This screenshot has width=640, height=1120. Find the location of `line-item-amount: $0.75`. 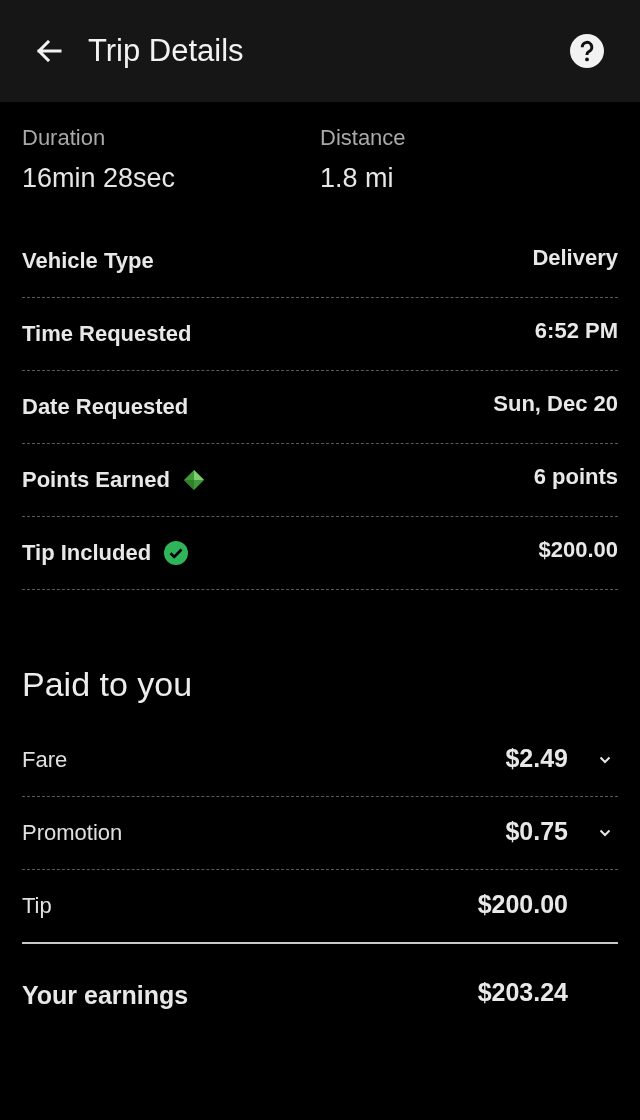

line-item-amount: $0.75 is located at coordinates (536, 831).